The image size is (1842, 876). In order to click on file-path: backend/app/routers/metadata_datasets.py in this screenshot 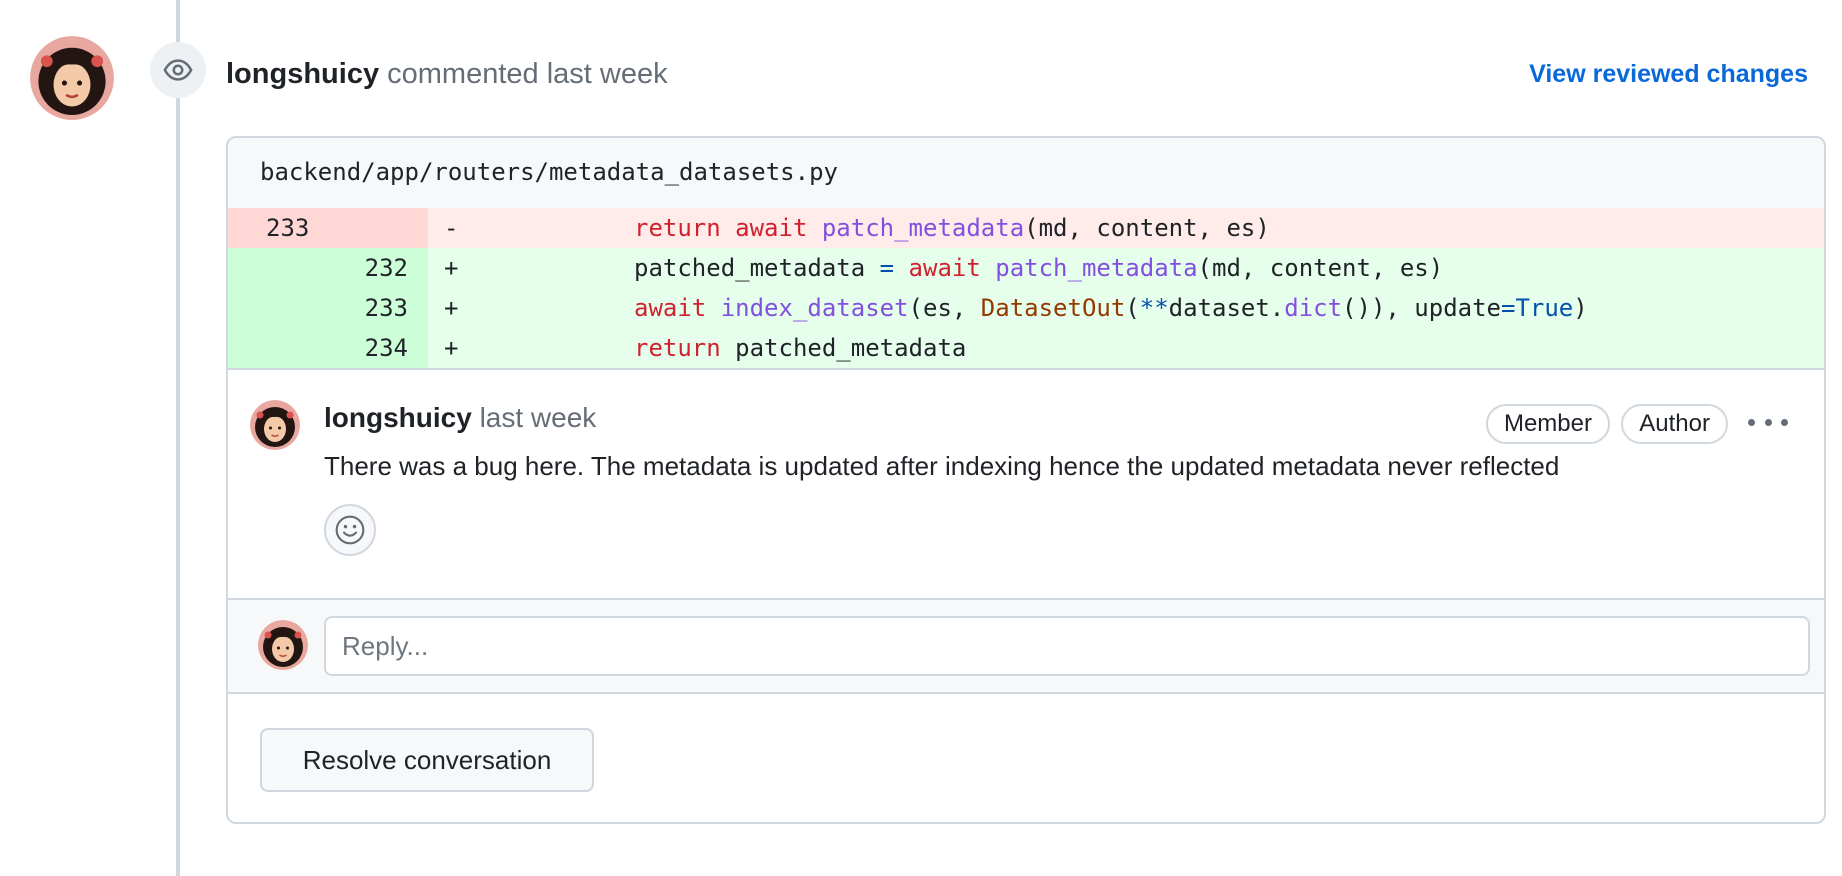, I will do `click(549, 172)`.